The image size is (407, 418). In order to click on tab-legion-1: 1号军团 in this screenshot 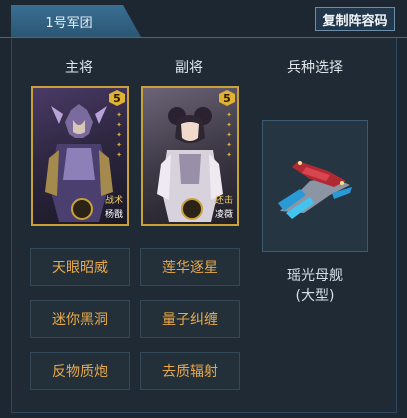, I will do `click(76, 21)`.